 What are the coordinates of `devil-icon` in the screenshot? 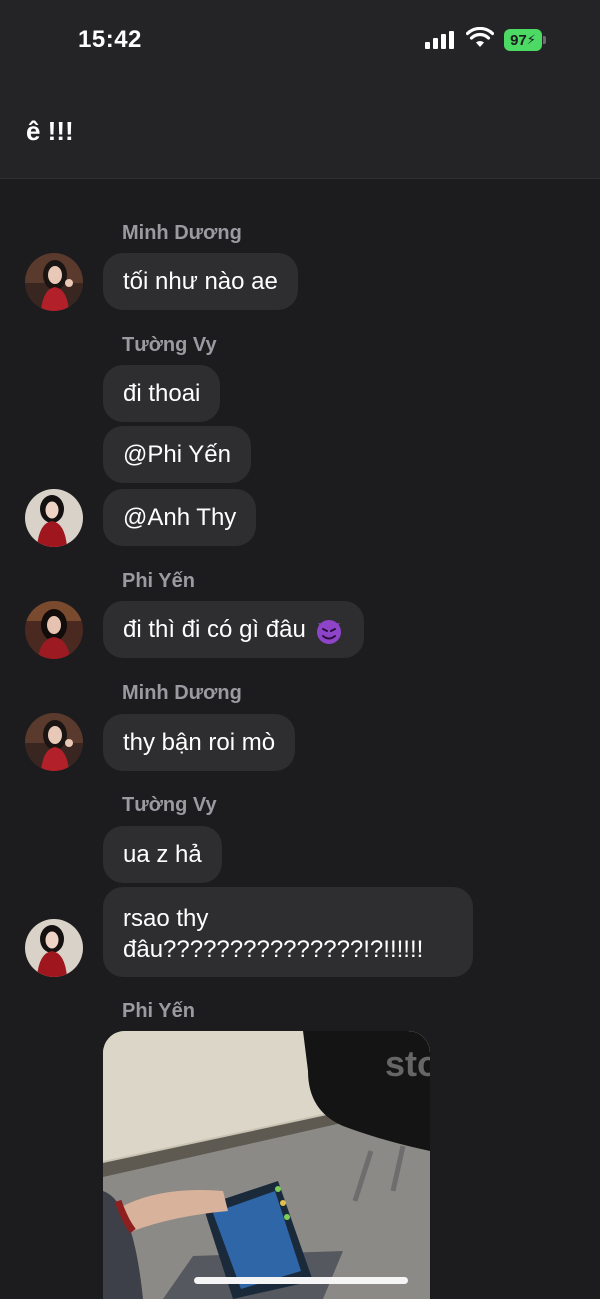 It's located at (328, 631).